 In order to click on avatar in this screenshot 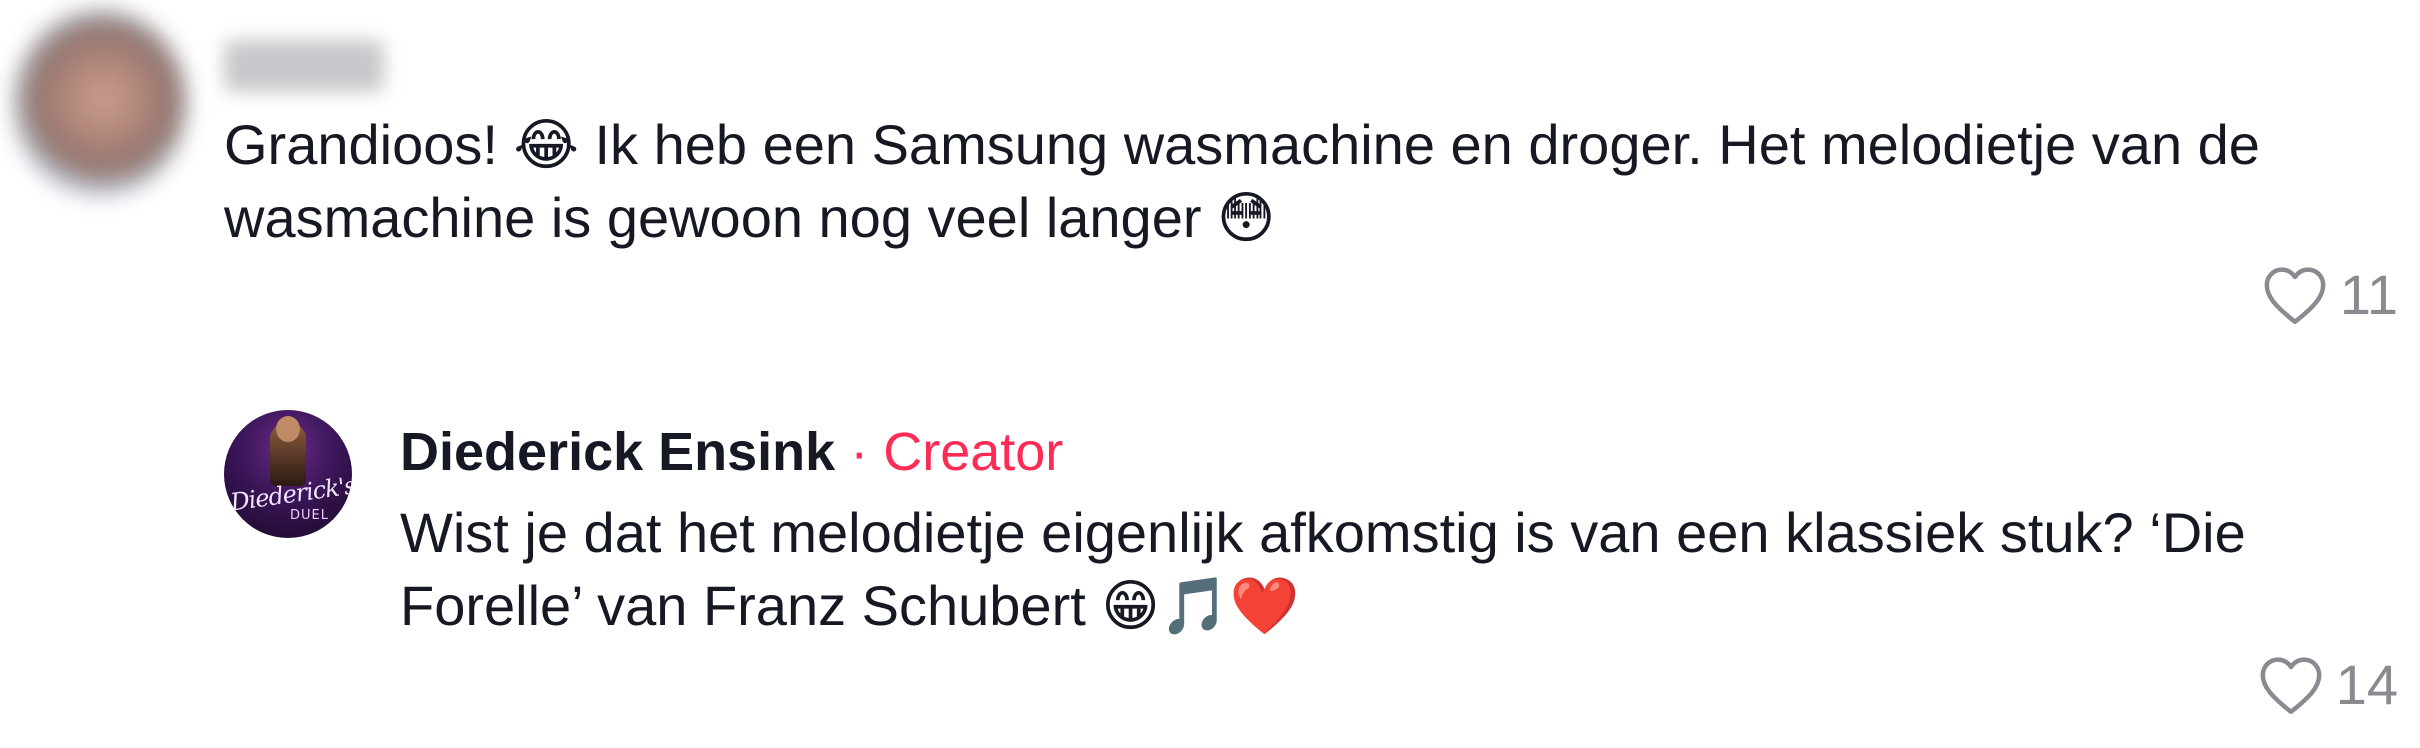, I will do `click(100, 103)`.